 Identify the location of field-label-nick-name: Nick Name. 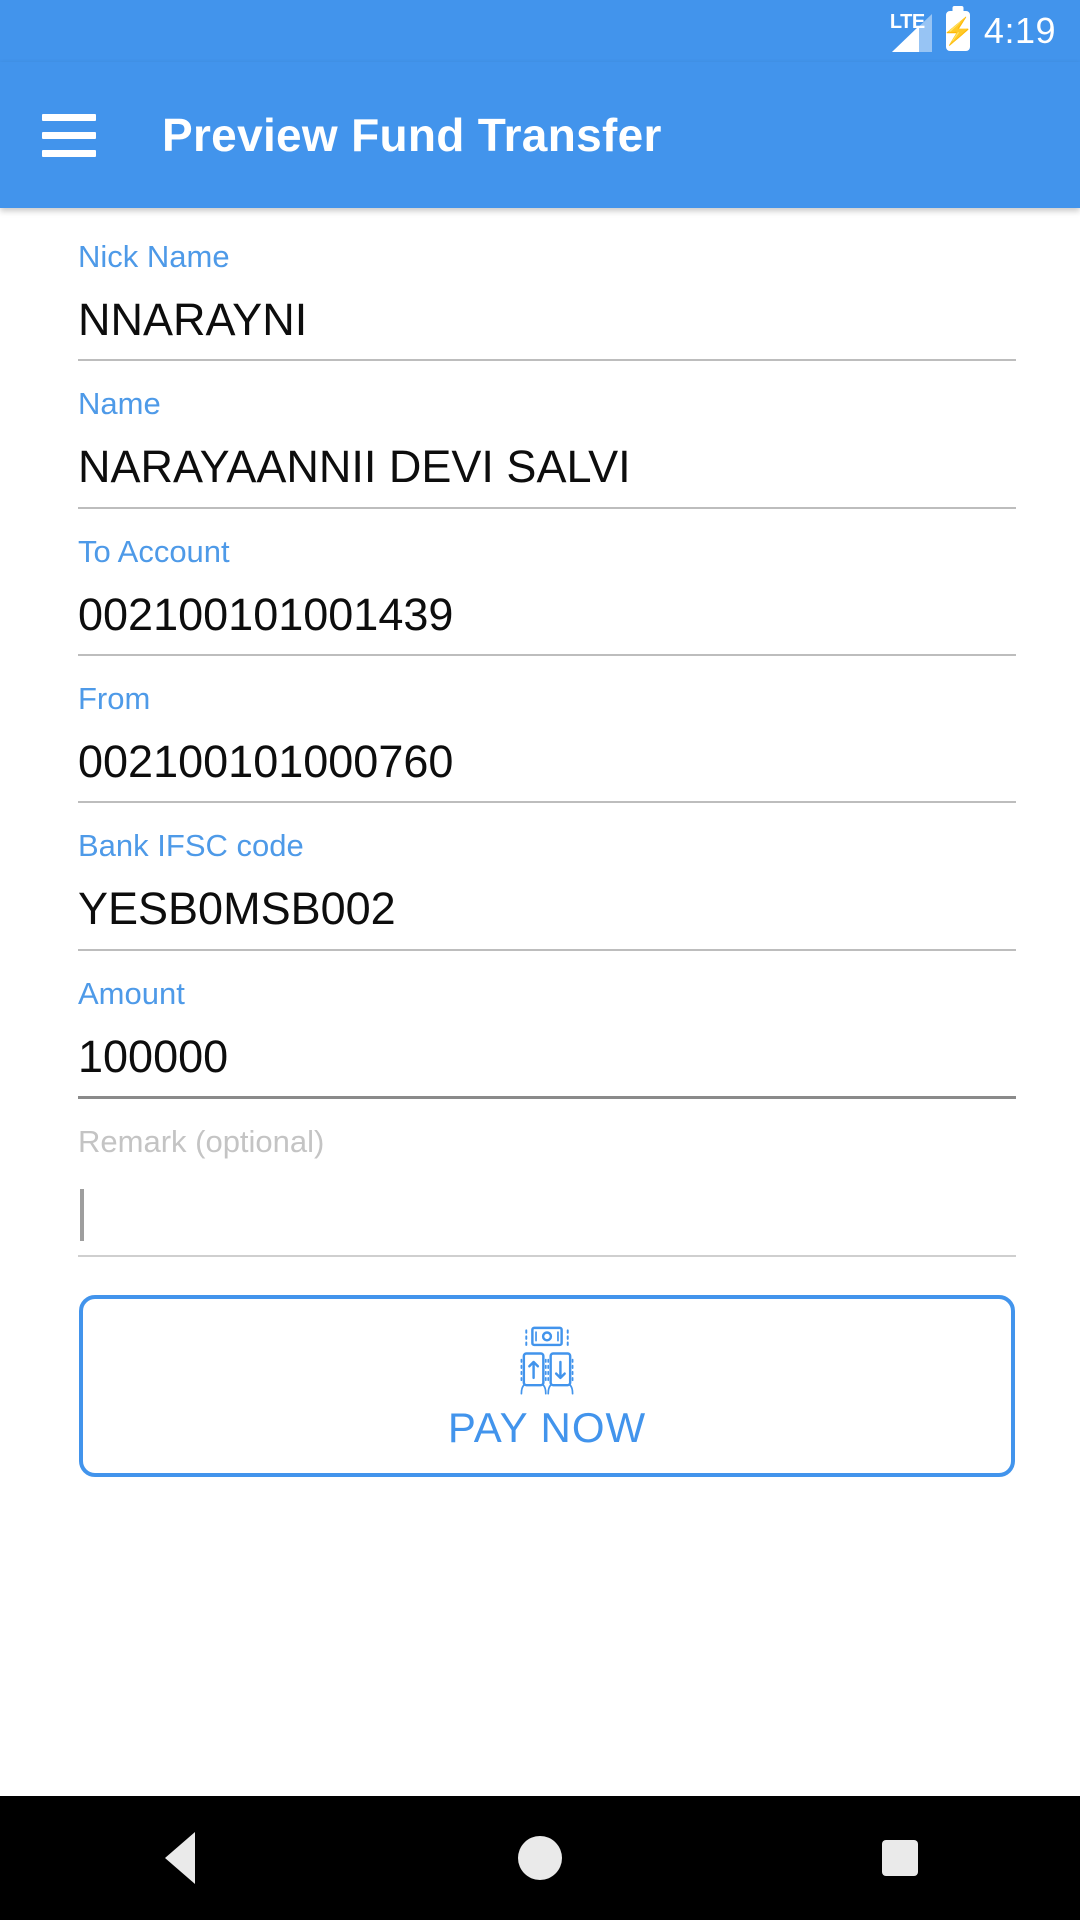
(154, 256).